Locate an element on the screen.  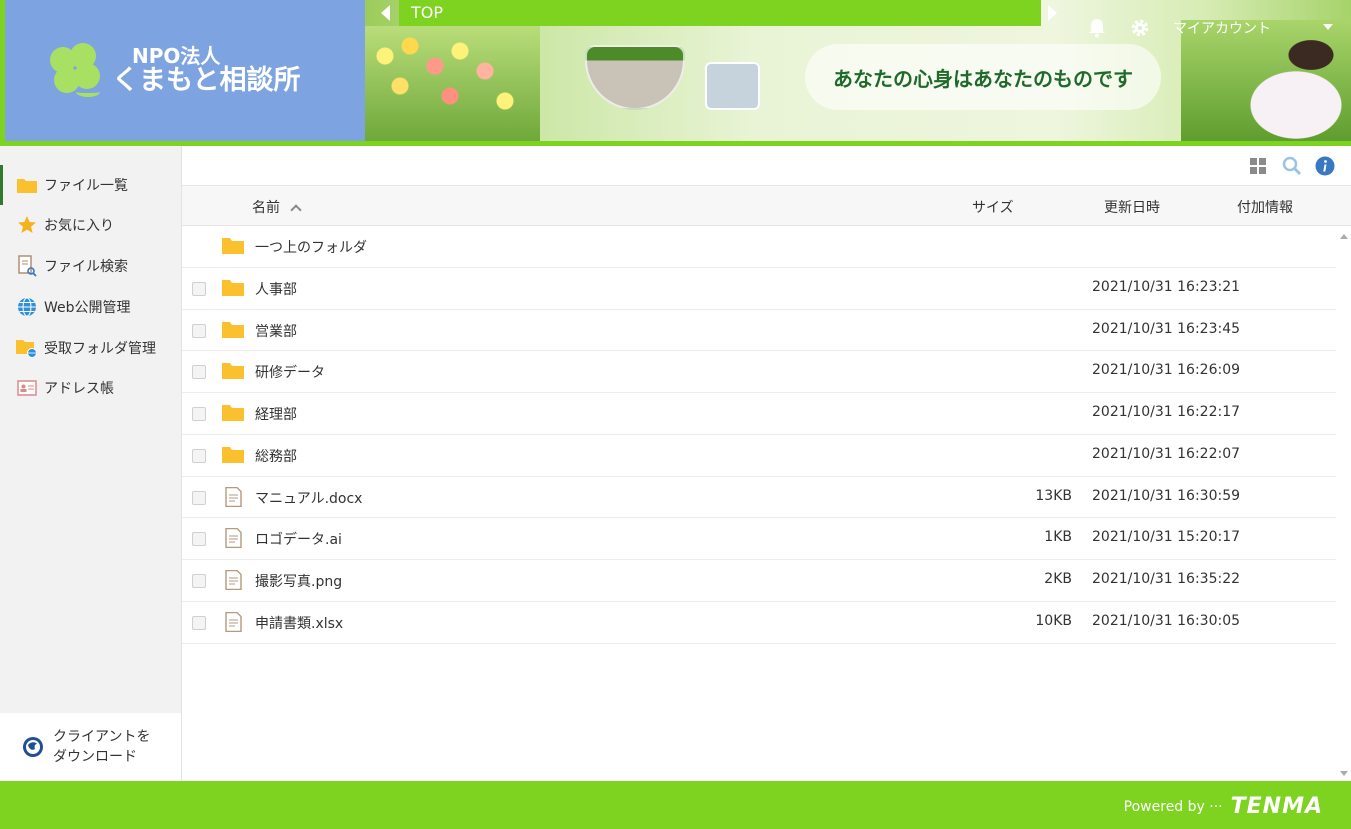
info-icon is located at coordinates (1325, 166).